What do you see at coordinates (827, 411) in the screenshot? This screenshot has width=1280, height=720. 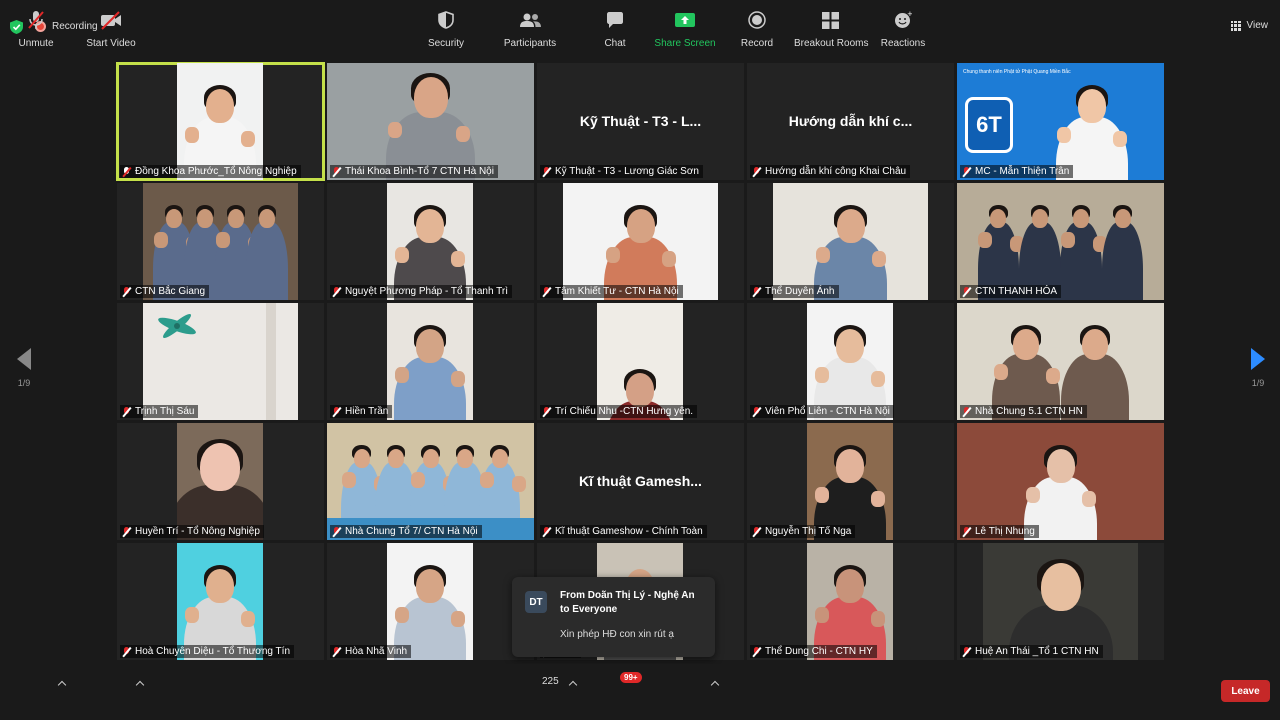 I see `participant-name: Viên Phổ Liên - CTN Hà Nội` at bounding box center [827, 411].